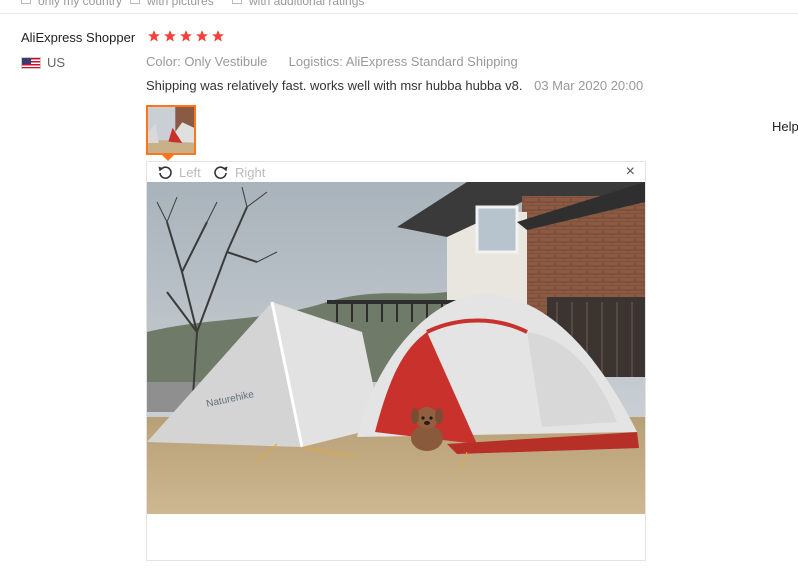 This screenshot has height=573, width=798. What do you see at coordinates (190, 172) in the screenshot?
I see `rotate-left-label: Left` at bounding box center [190, 172].